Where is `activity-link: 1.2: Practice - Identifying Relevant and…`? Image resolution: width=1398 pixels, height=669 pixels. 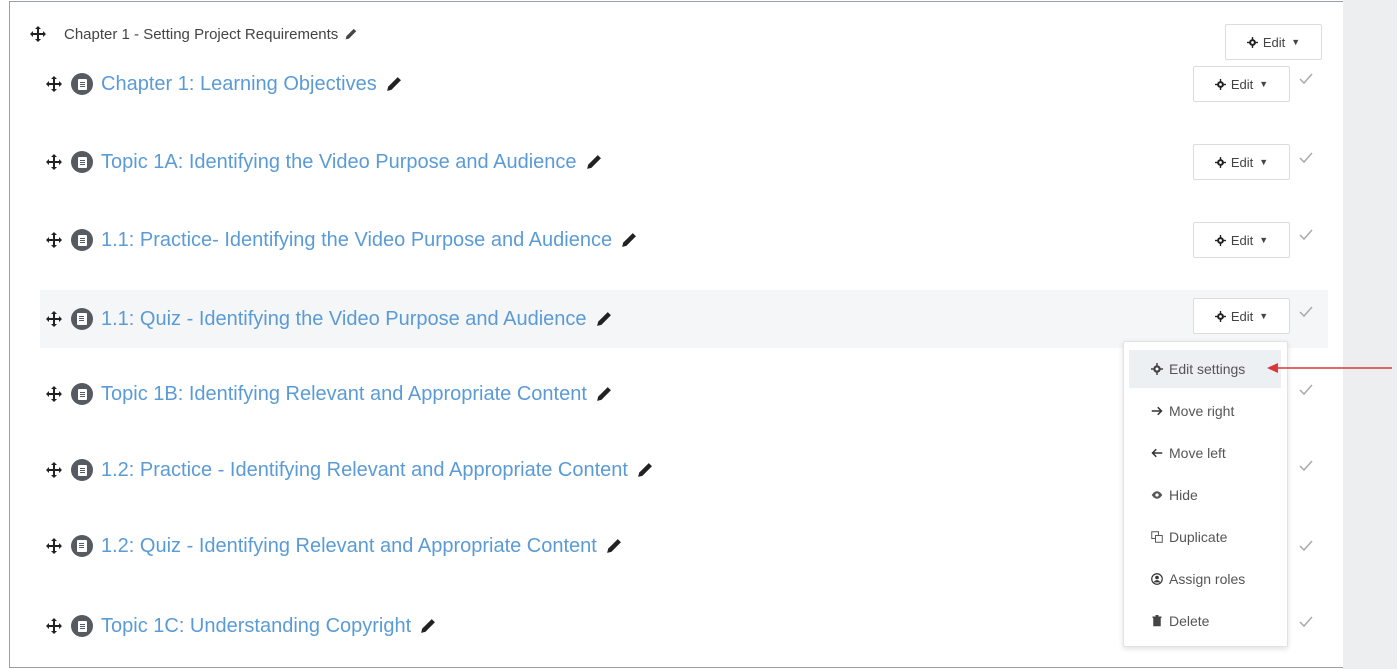 activity-link: 1.2: Practice - Identifying Relevant and… is located at coordinates (364, 470).